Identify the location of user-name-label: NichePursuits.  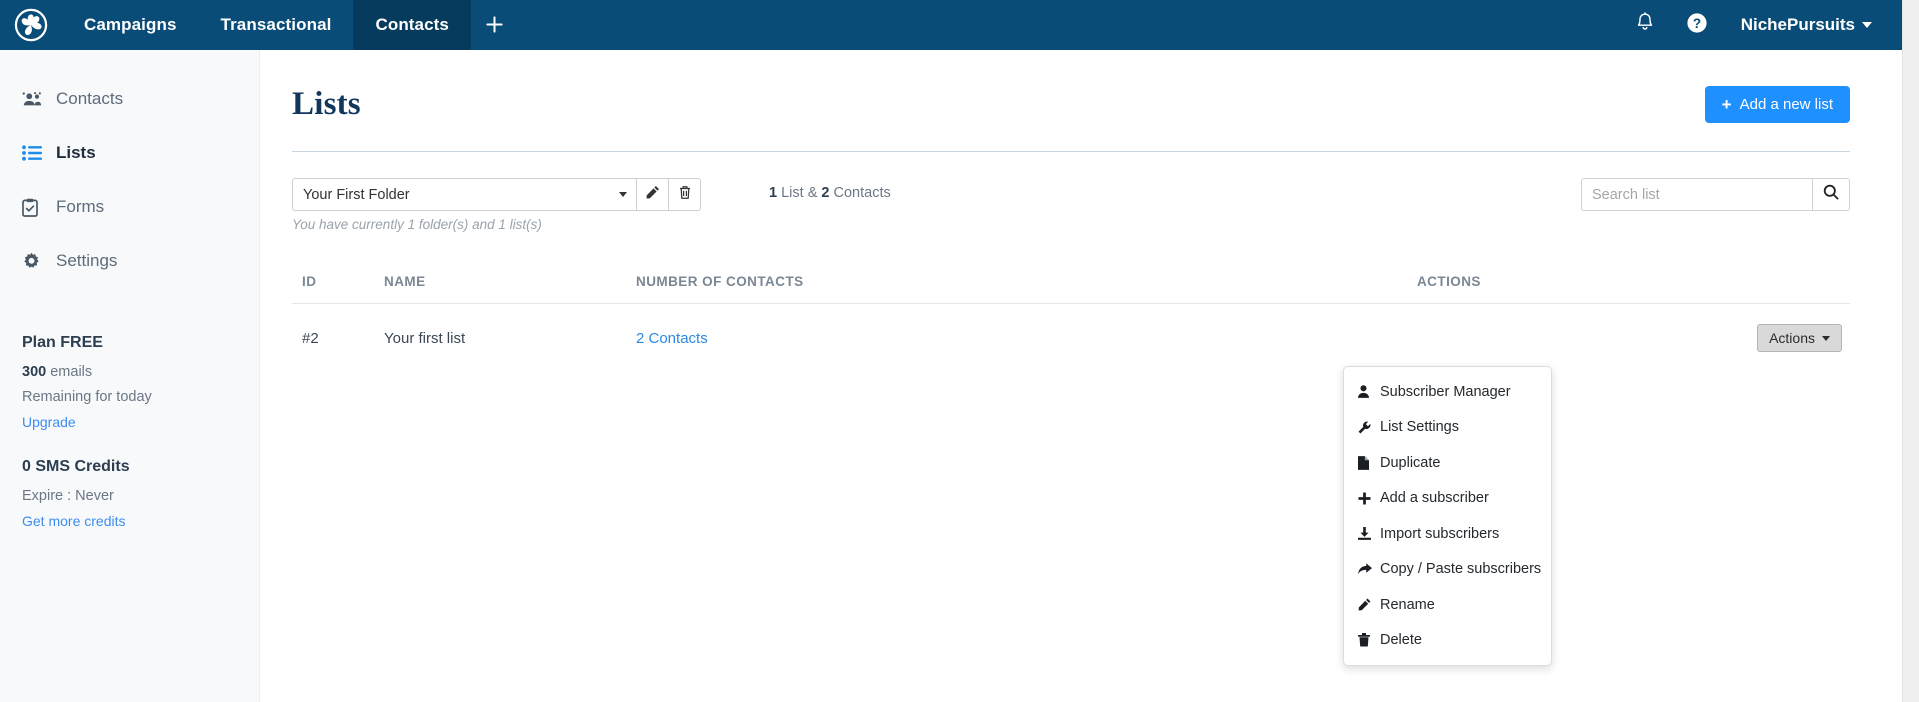
(1797, 24).